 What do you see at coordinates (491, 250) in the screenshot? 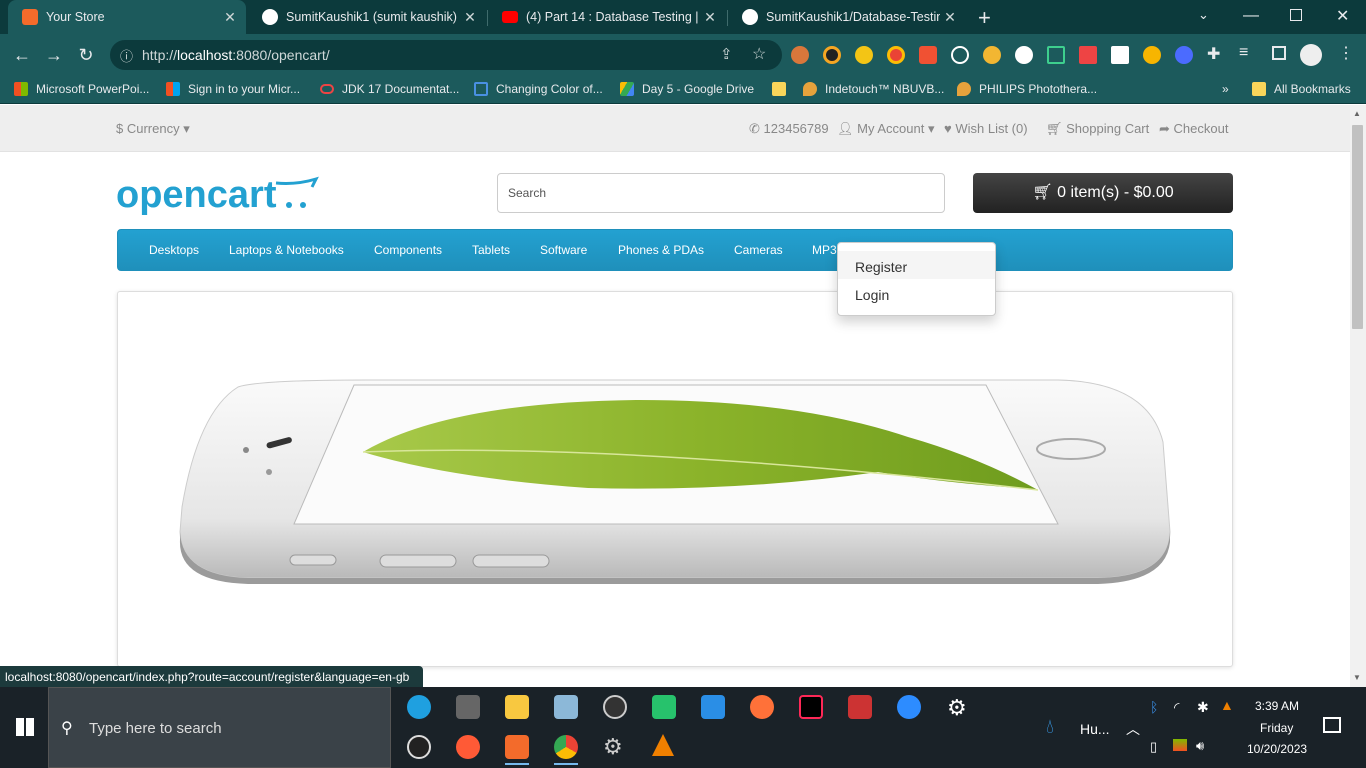
I see `menu-item-tablets: Tablets` at bounding box center [491, 250].